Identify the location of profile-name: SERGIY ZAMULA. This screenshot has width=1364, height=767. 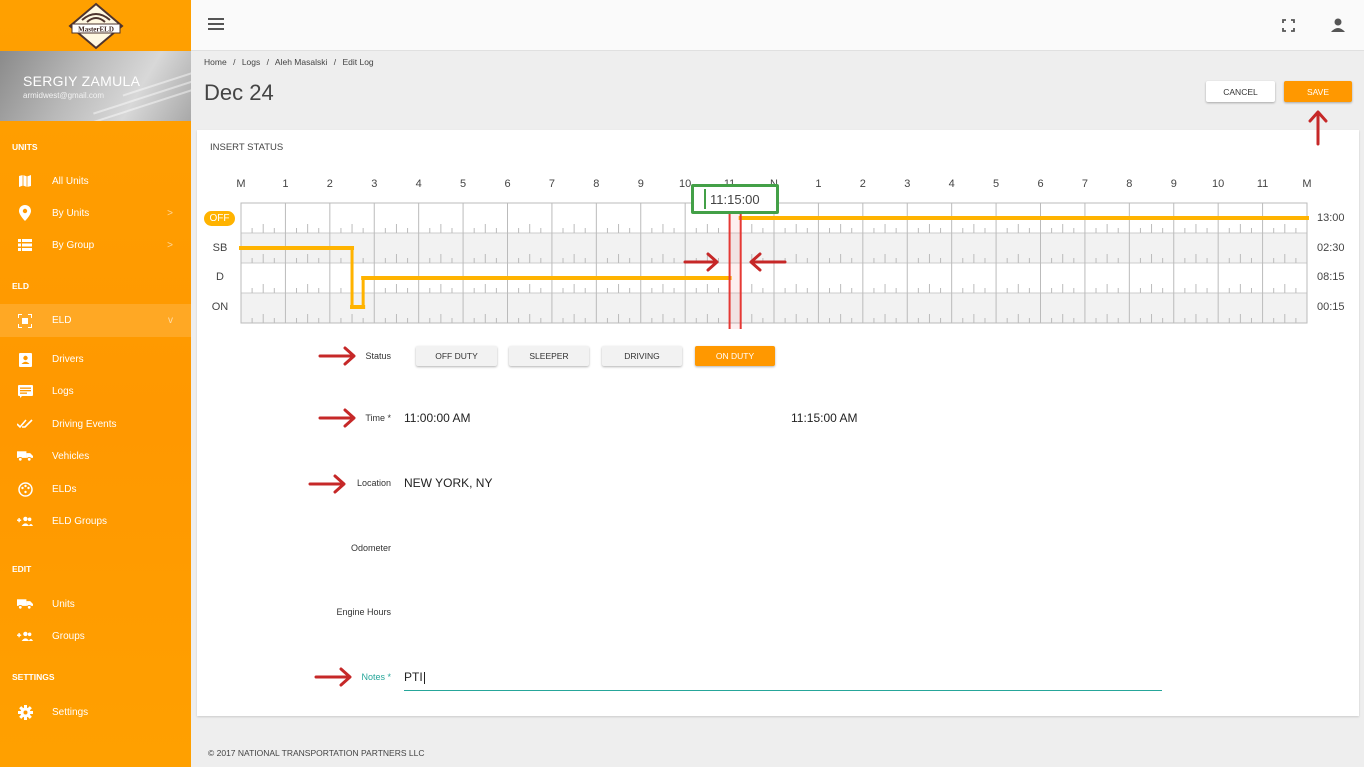
(82, 81).